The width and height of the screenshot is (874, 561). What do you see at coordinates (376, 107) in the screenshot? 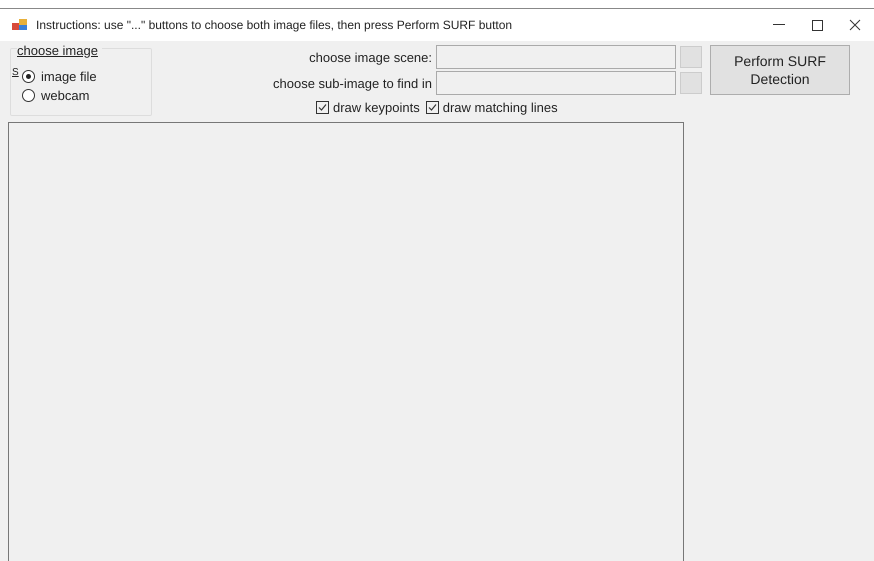
I see `checkbox-label: draw keypoints` at bounding box center [376, 107].